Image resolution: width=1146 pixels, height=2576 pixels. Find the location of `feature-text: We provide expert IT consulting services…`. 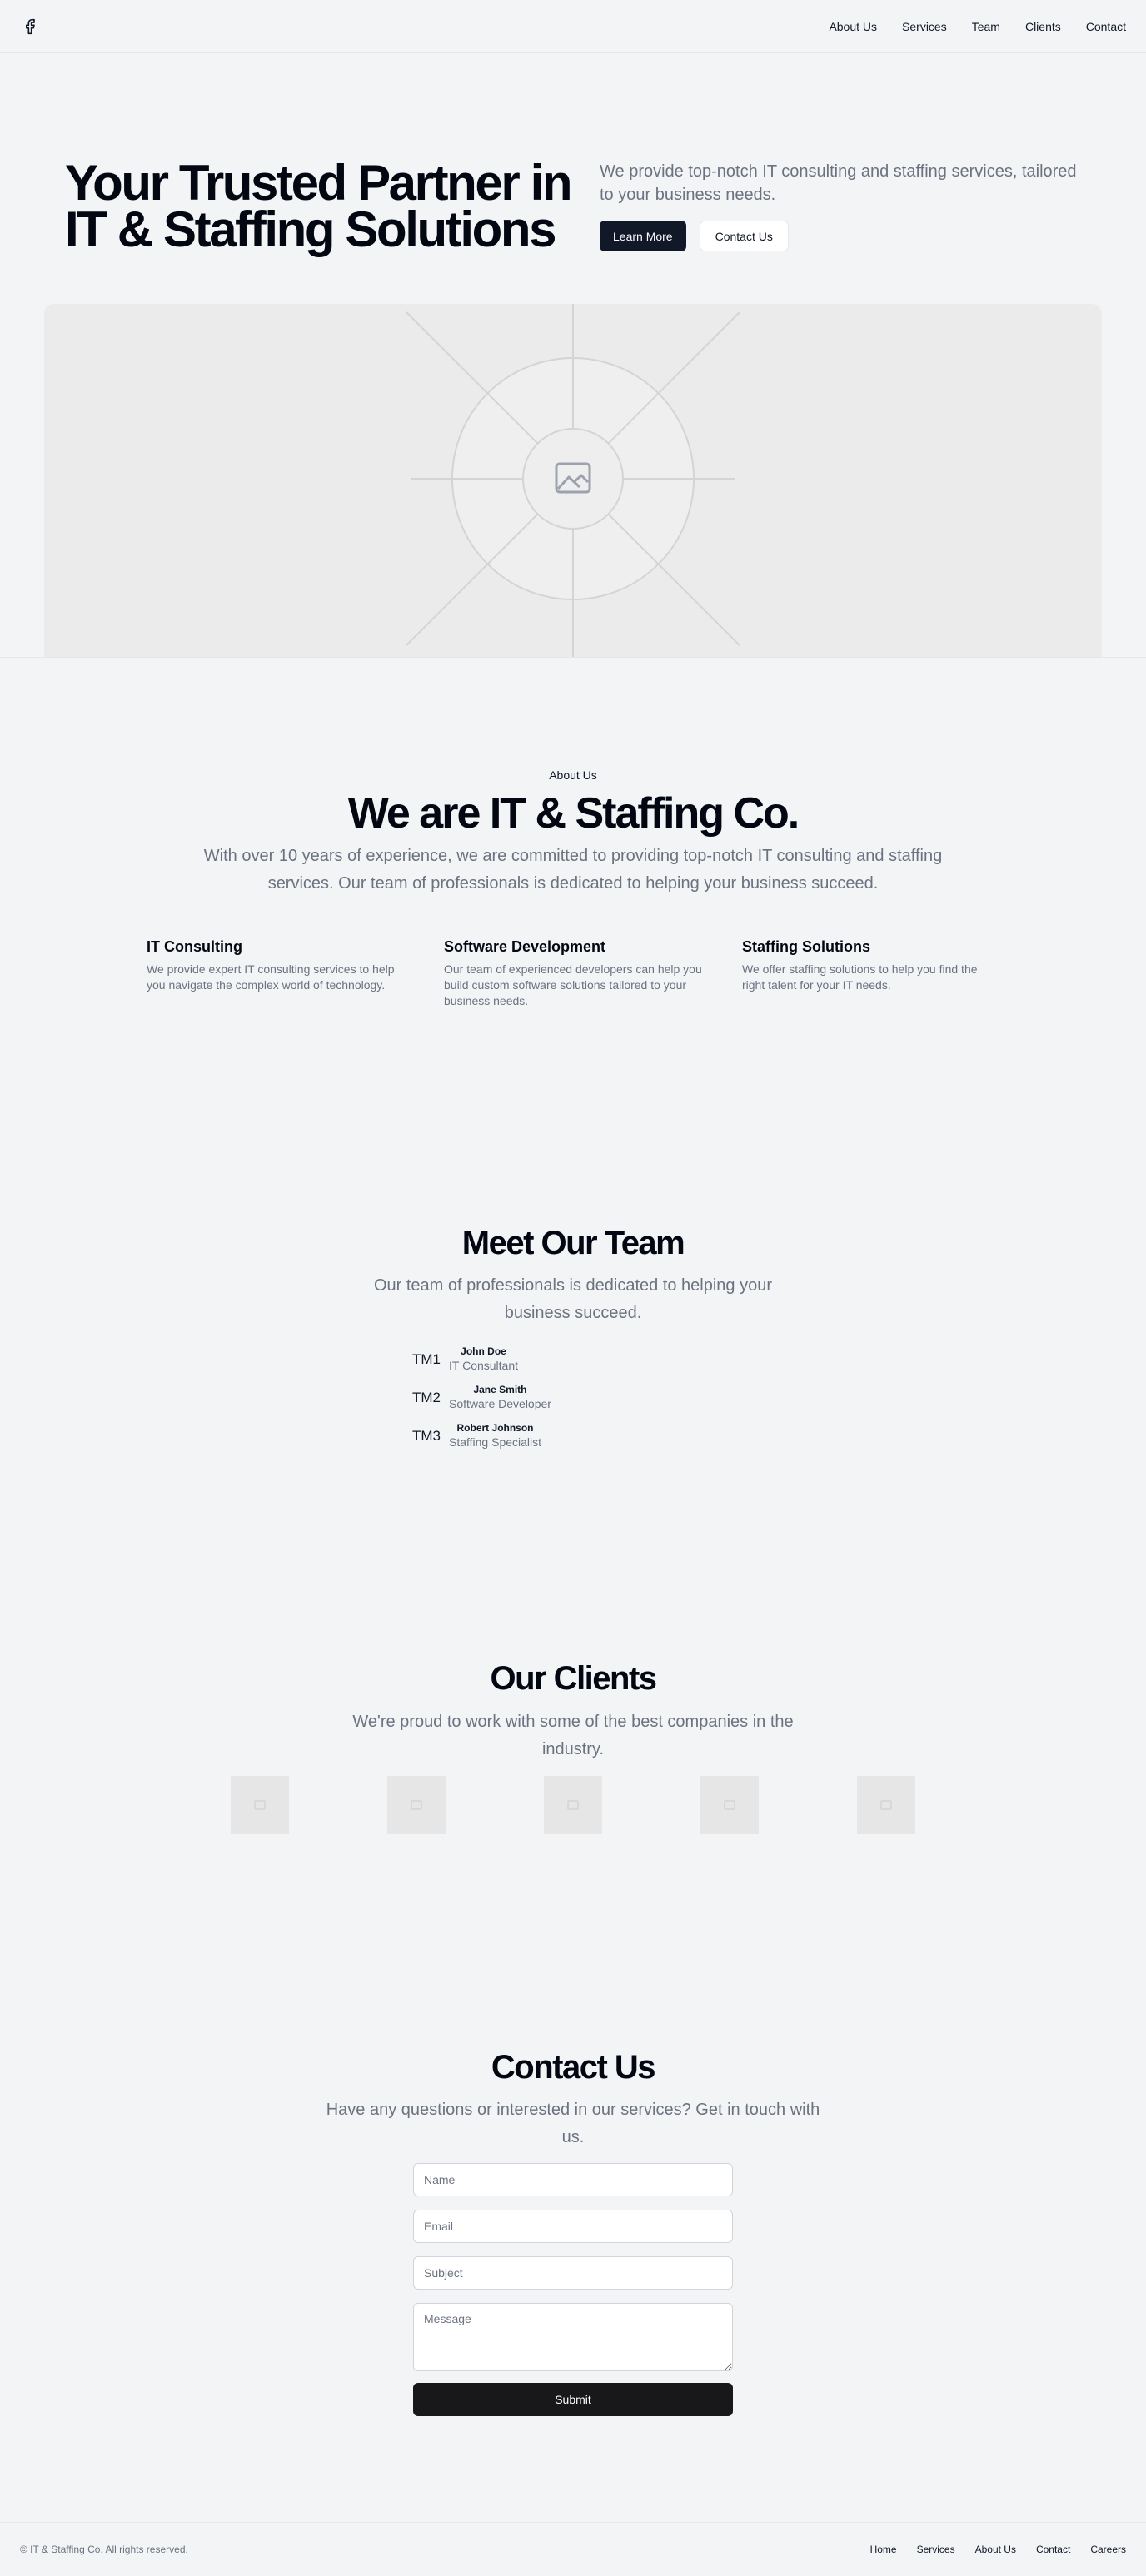

feature-text: We provide expert IT consulting services… is located at coordinates (271, 977).